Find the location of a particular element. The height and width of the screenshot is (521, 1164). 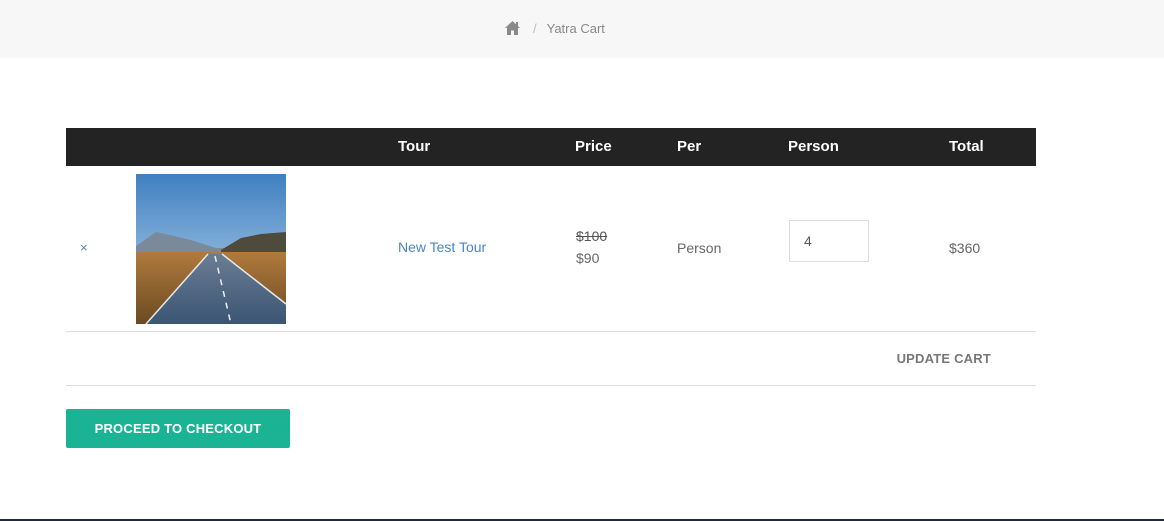

proceed-to-checkout-button: PROCEED TO CHECKOUT is located at coordinates (178, 428).